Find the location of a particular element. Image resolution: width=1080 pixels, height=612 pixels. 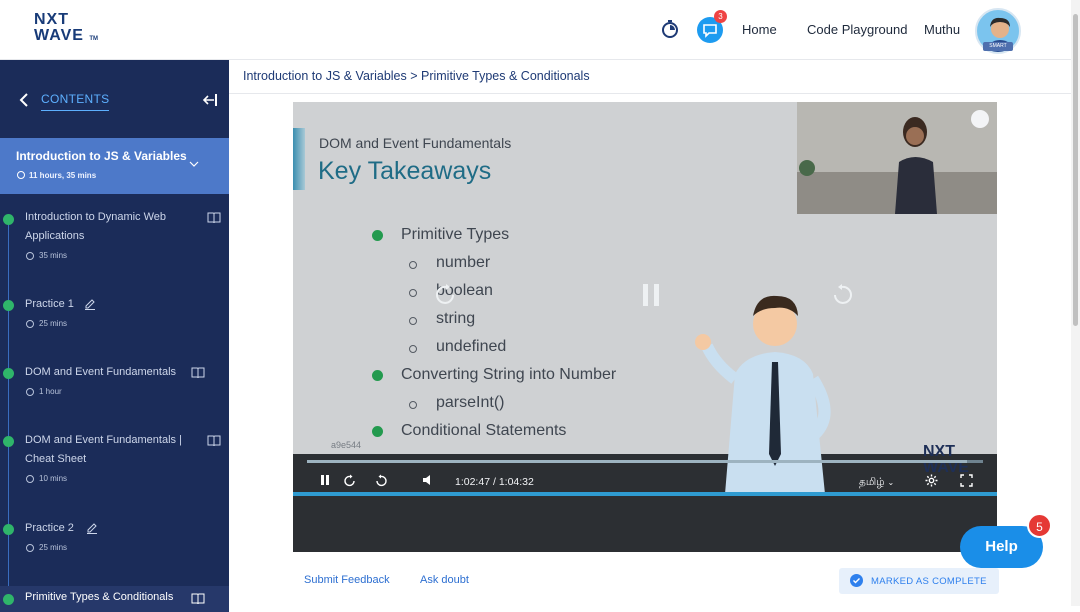

slide-bullet: string is located at coordinates (456, 318).